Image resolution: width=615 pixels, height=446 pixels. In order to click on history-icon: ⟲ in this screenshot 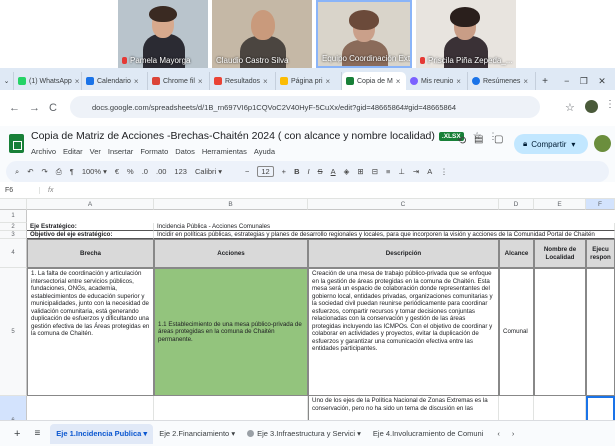, I will do `click(461, 140)`.